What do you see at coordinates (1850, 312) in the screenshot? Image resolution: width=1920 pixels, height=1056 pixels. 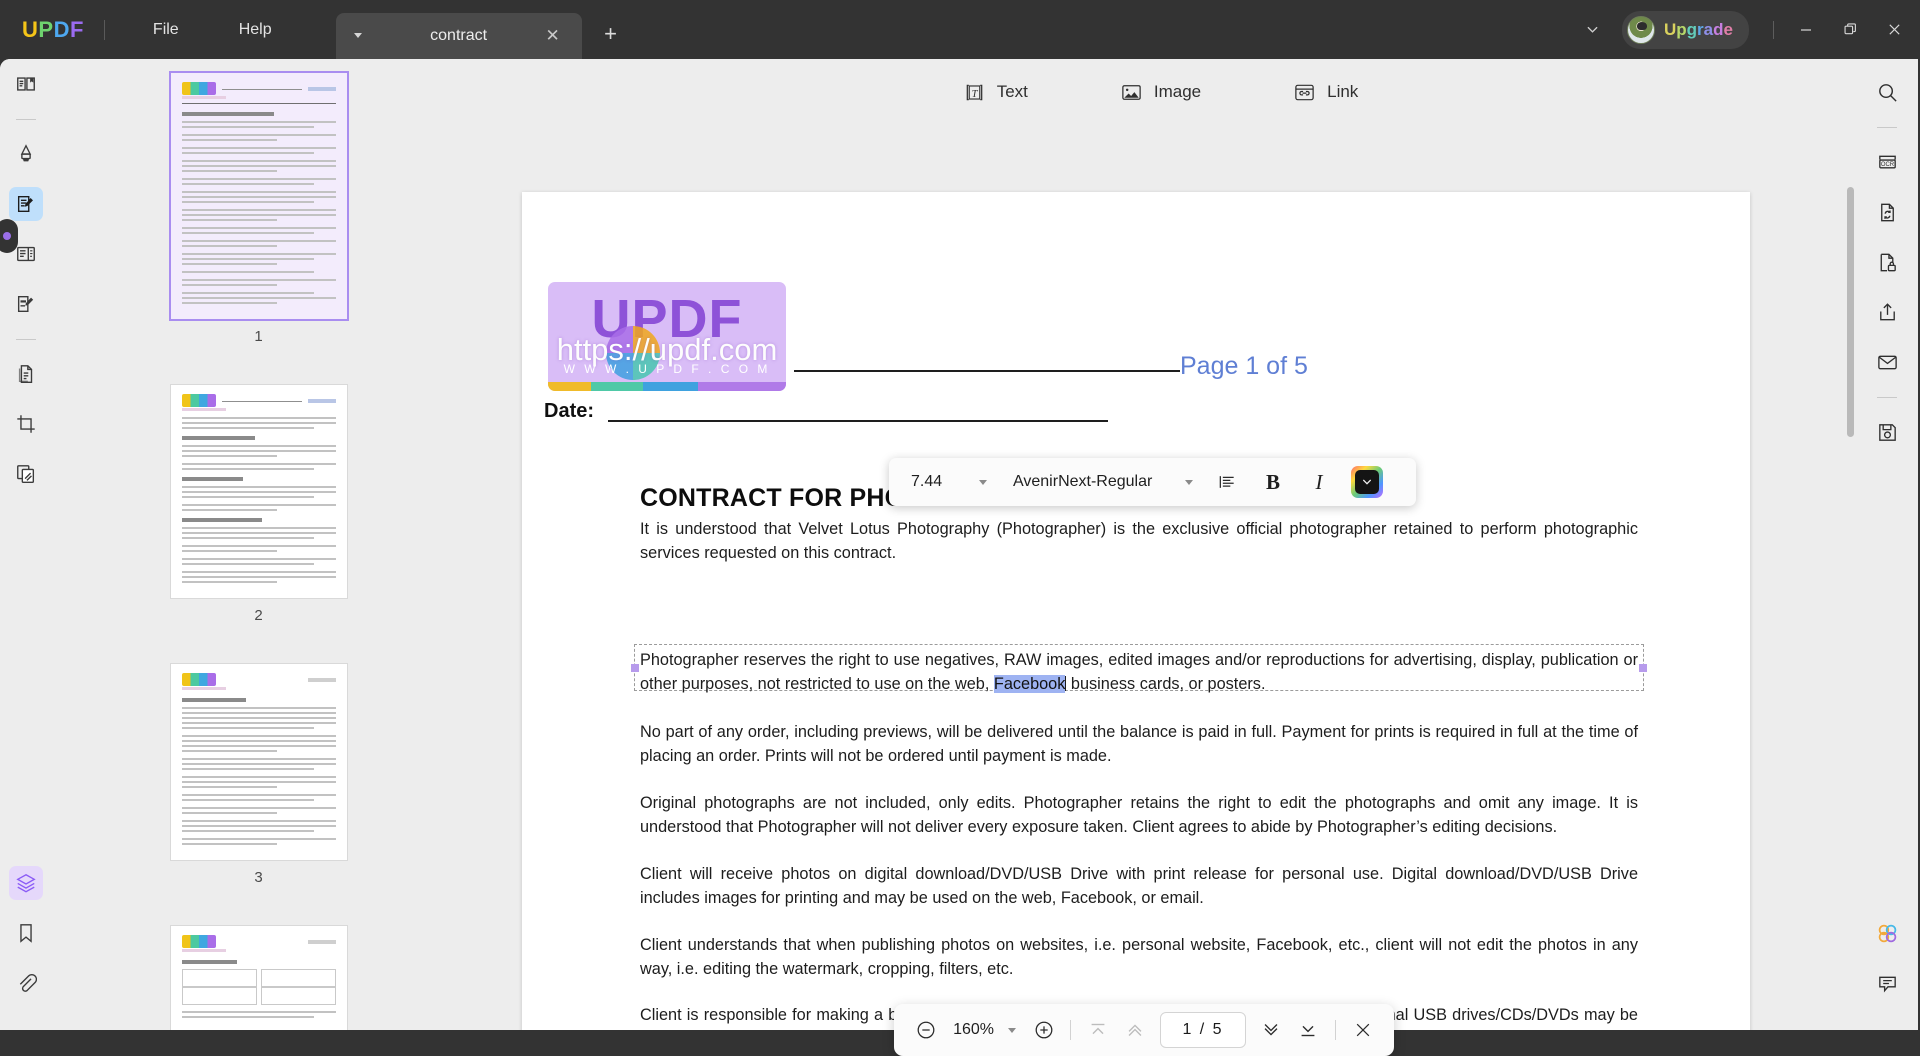 I see `page-scrollbar-thumb` at bounding box center [1850, 312].